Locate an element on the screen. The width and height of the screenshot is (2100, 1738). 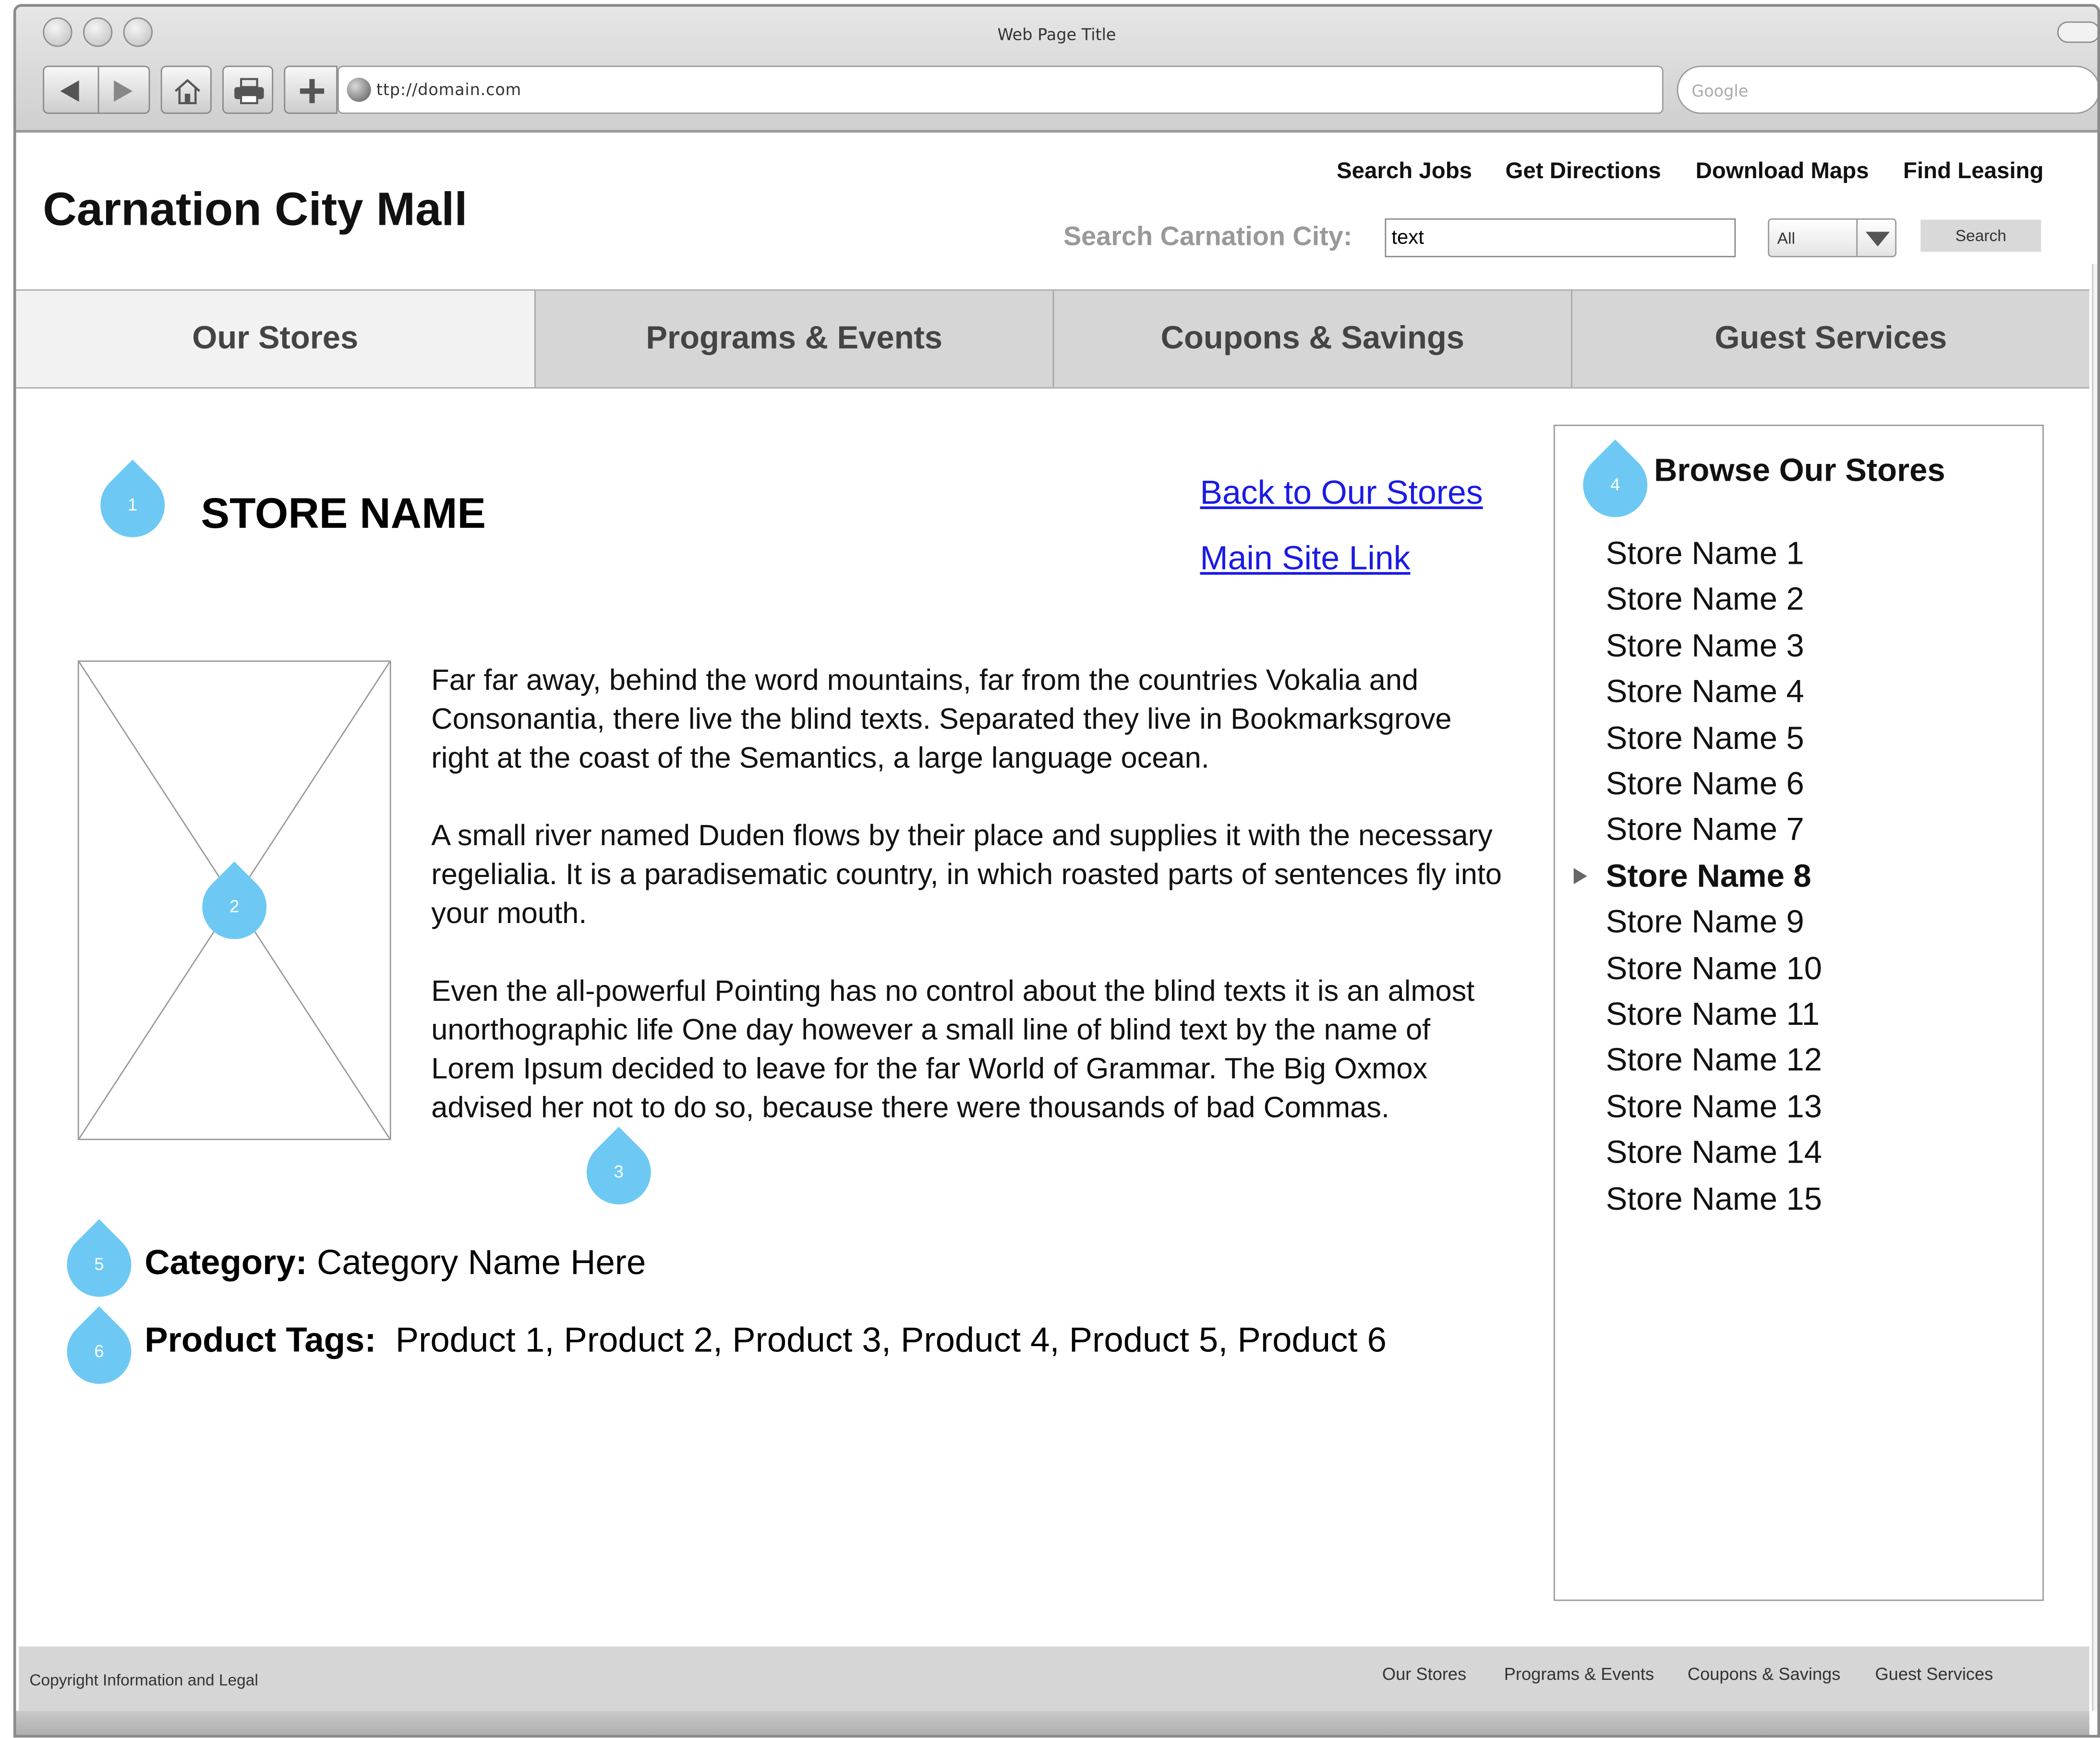
print-button is located at coordinates (248, 89).